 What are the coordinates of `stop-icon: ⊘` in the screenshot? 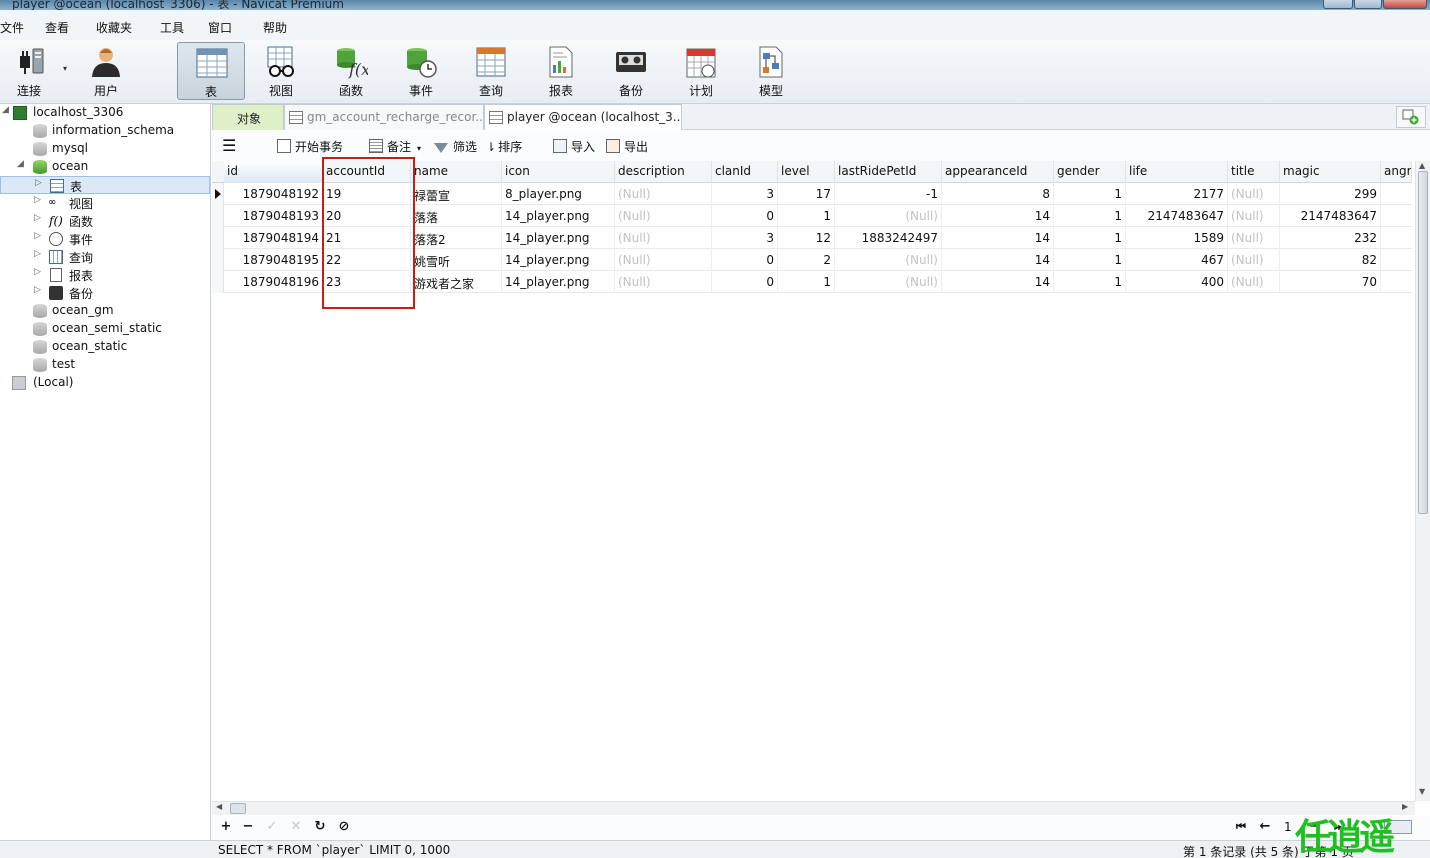 It's located at (344, 827).